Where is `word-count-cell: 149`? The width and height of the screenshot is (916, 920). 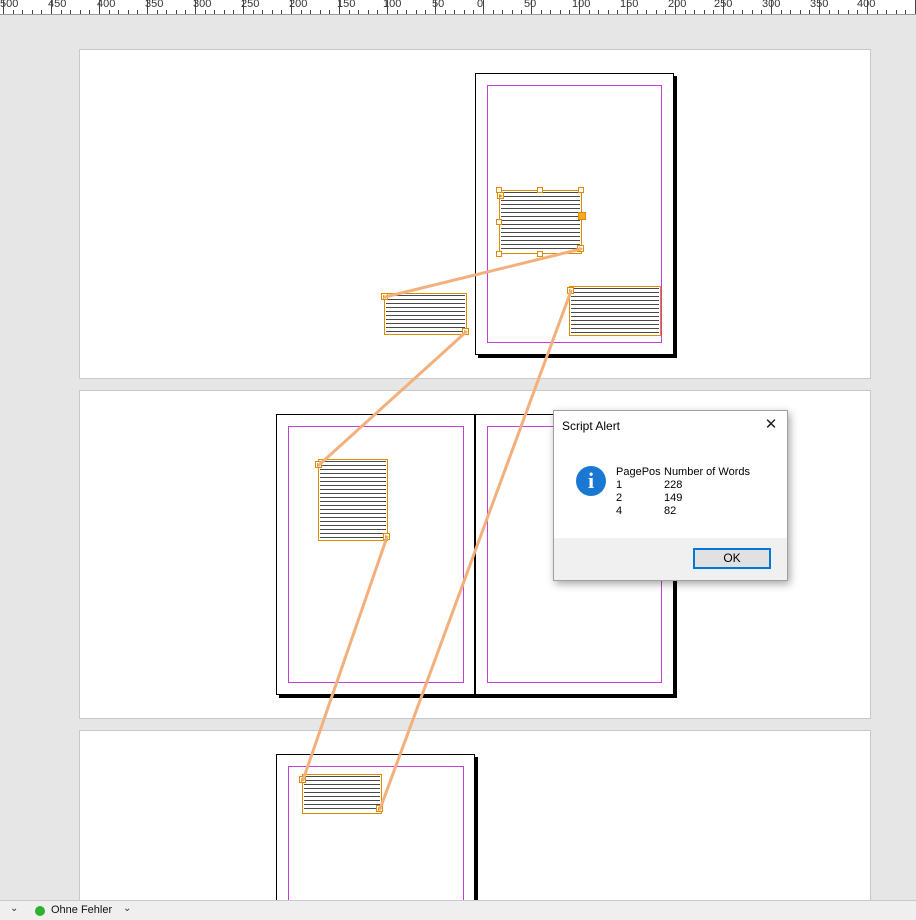 word-count-cell: 149 is located at coordinates (673, 497).